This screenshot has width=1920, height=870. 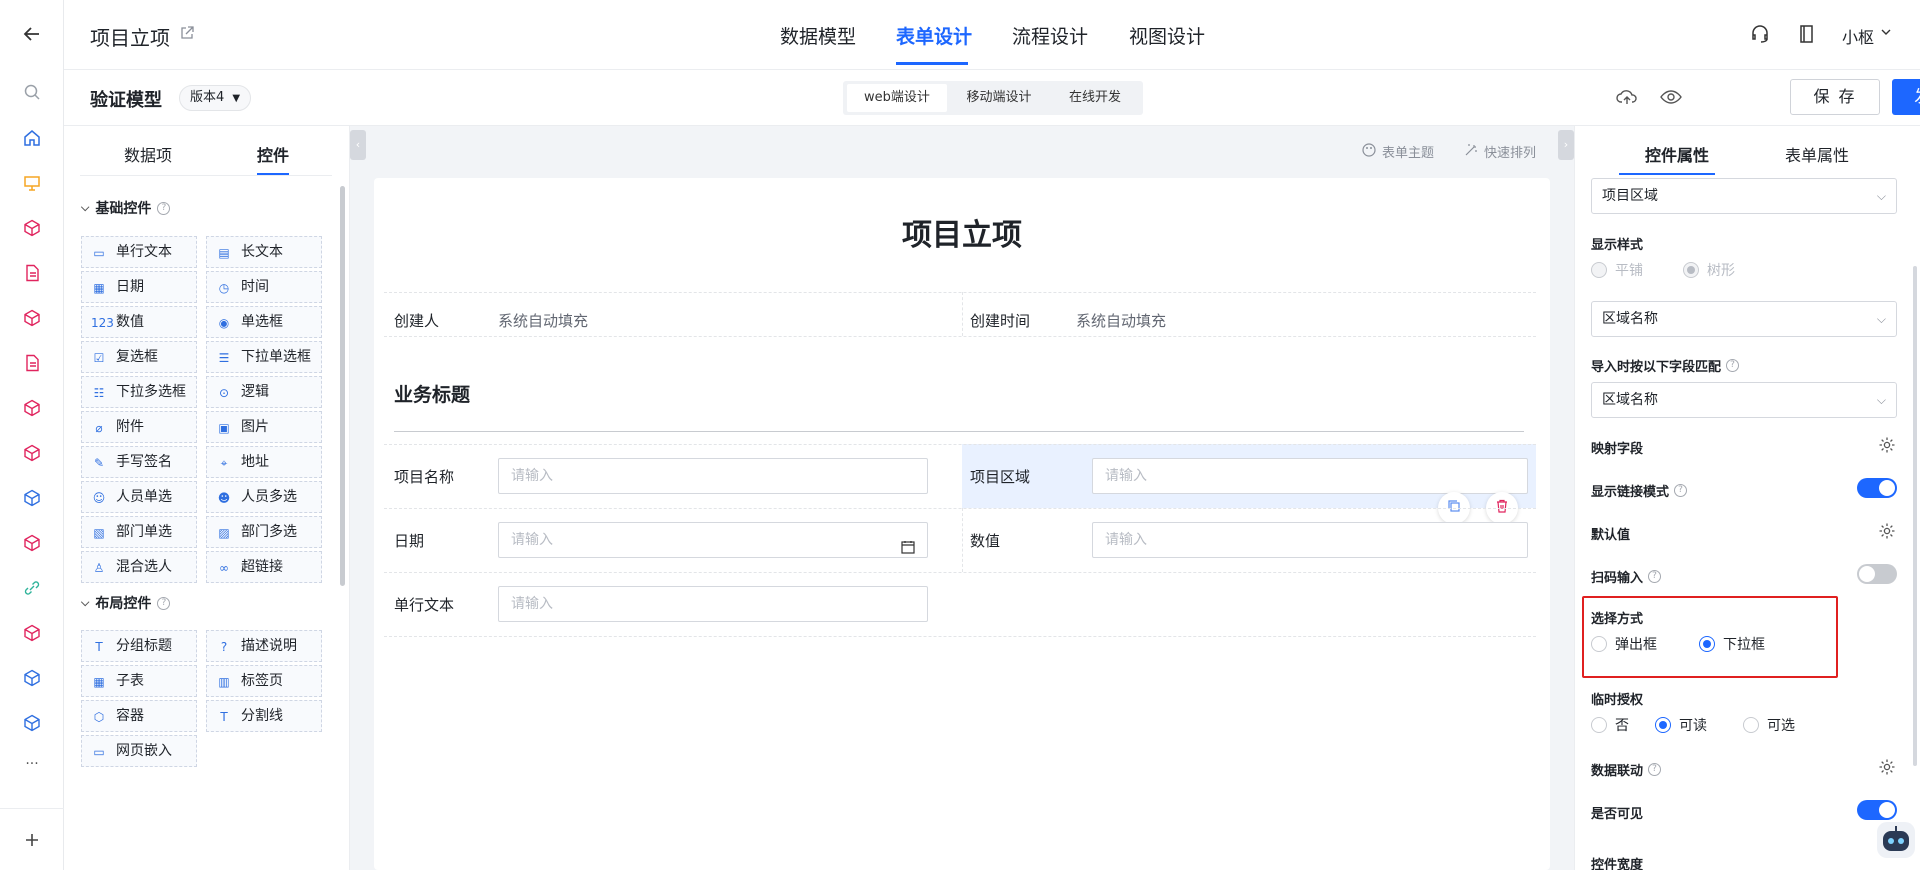 I want to click on tab-data-items: 数据项, so click(x=148, y=154).